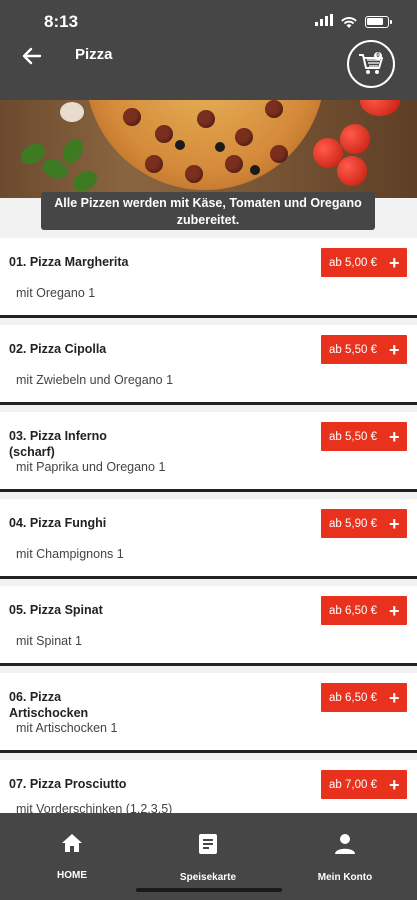  What do you see at coordinates (68, 784) in the screenshot?
I see `item-name: 07. Pizza Prosciutto` at bounding box center [68, 784].